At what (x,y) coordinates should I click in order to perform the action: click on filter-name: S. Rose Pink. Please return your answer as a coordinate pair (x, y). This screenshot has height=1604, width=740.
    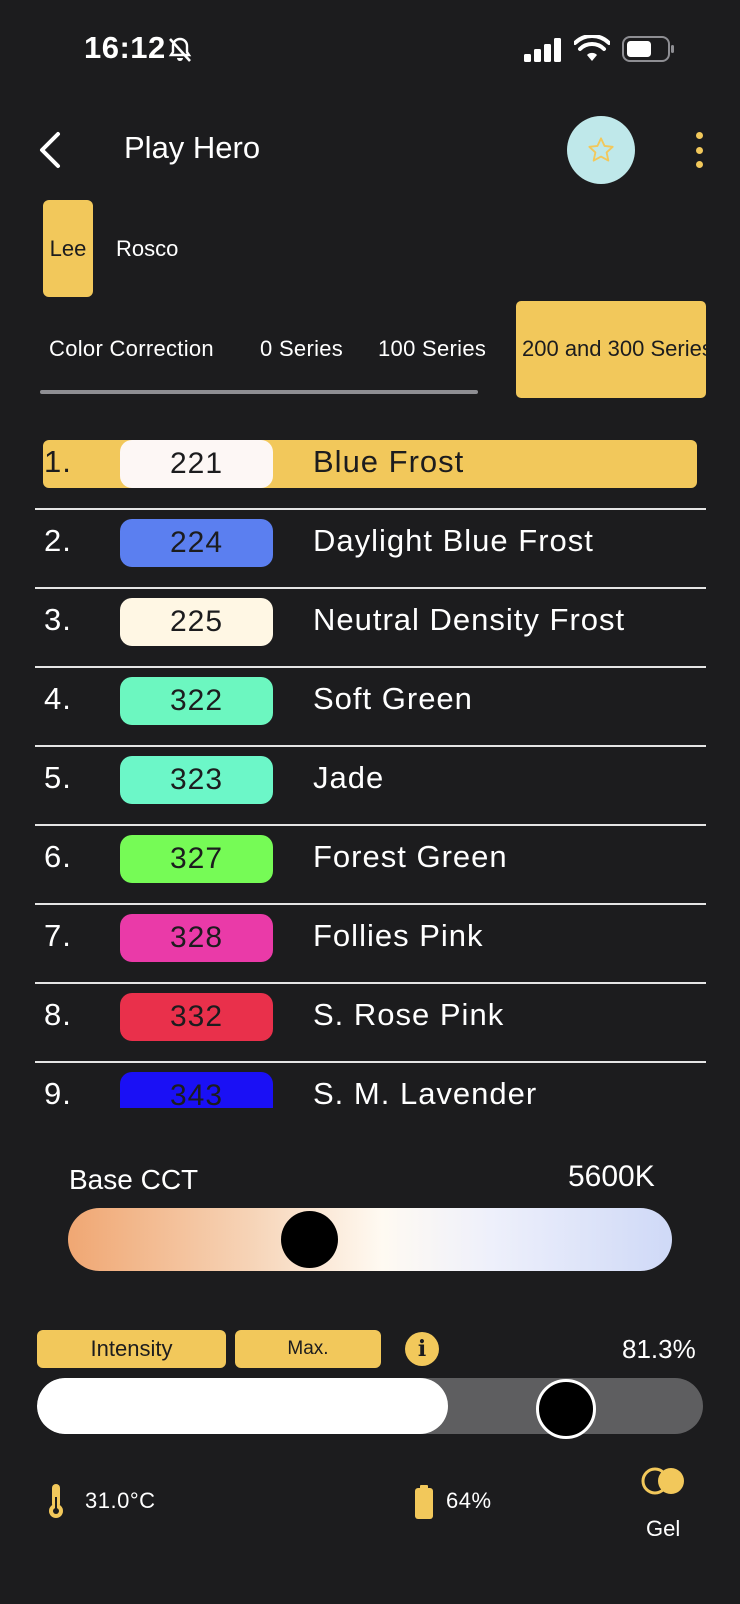
    Looking at the image, I should click on (409, 1014).